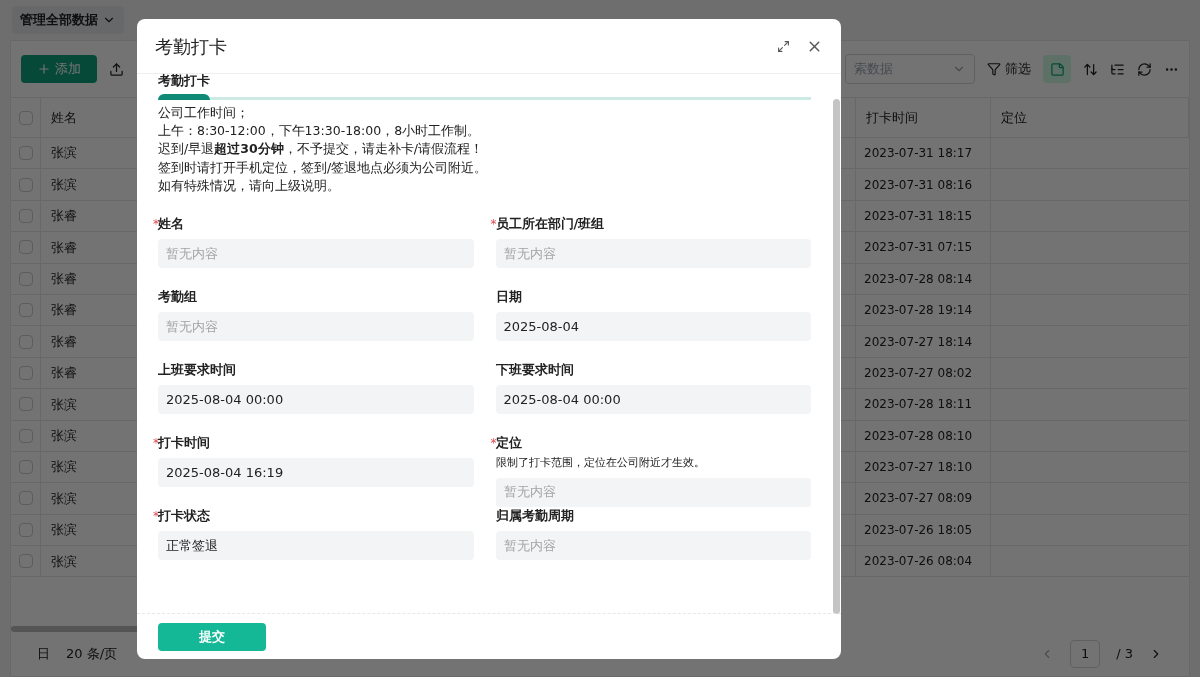  I want to click on note-view-button, so click(1057, 69).